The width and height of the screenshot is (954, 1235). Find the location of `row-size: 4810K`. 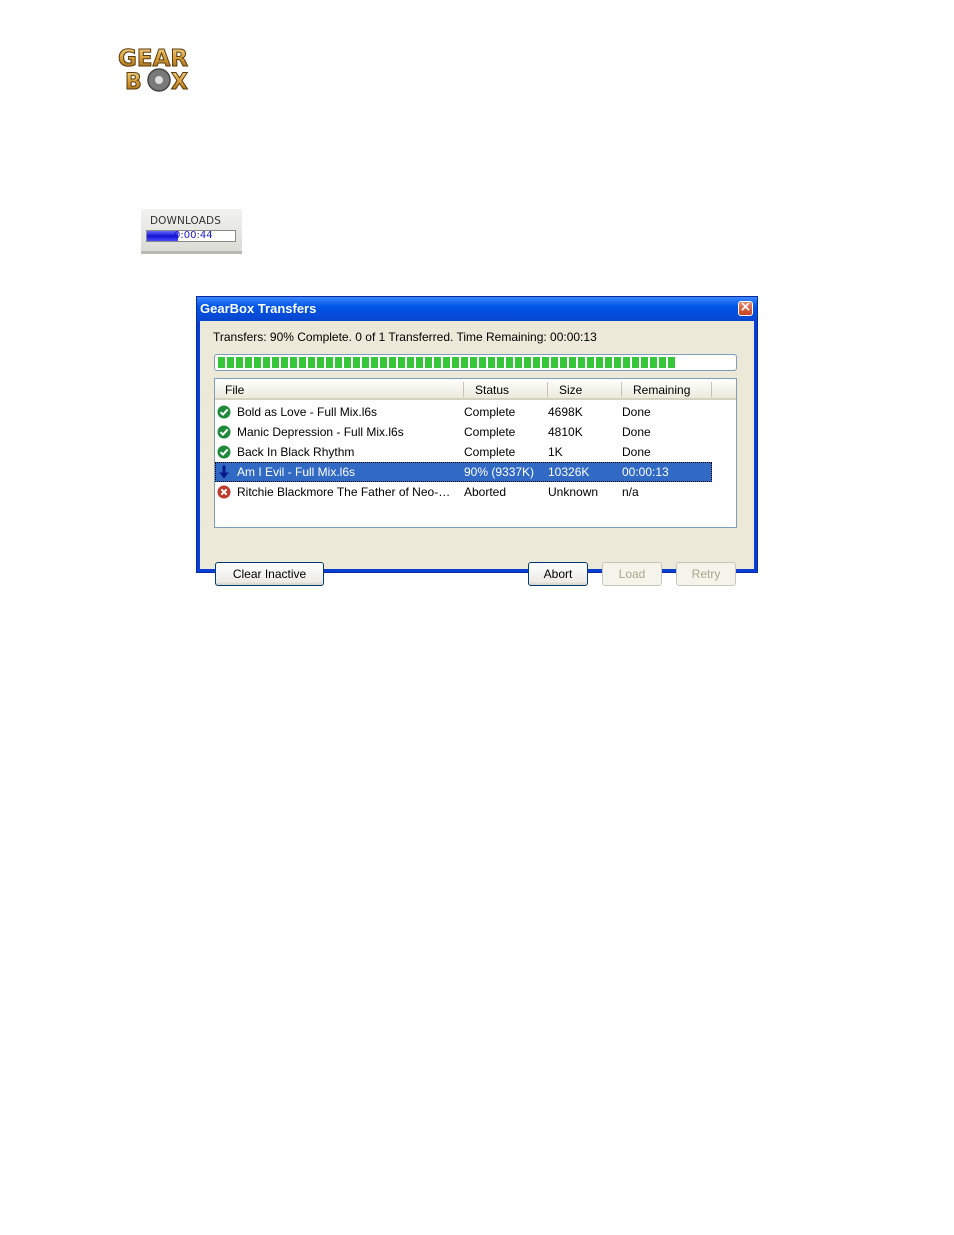

row-size: 4810K is located at coordinates (565, 432).